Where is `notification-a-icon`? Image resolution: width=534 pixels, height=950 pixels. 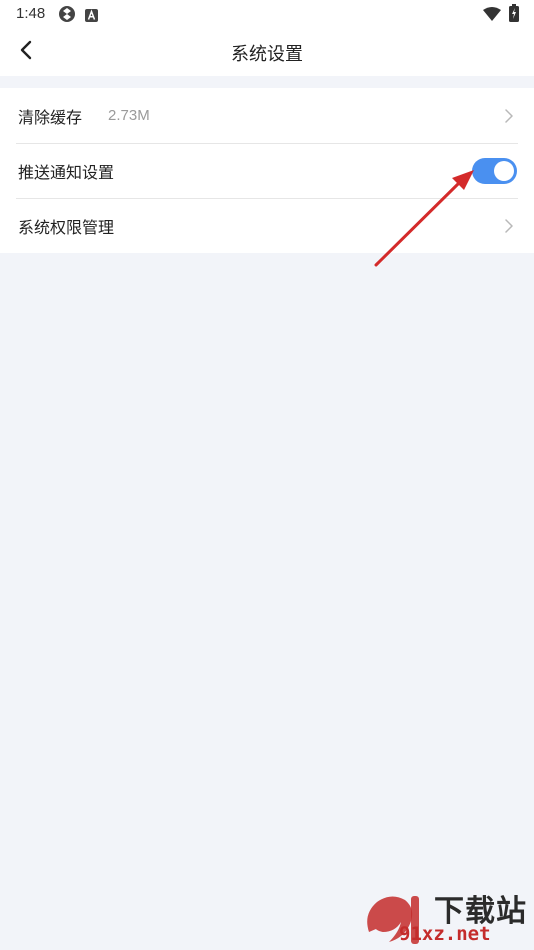
notification-a-icon is located at coordinates (91, 16).